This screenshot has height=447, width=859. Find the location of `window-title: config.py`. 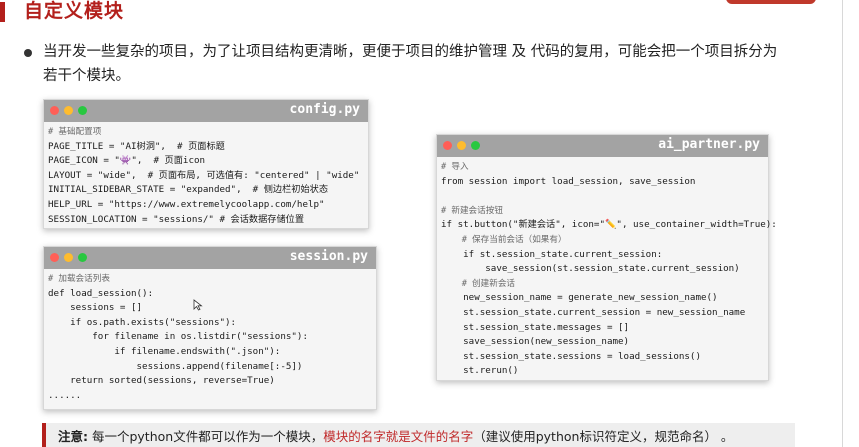

window-title: config.py is located at coordinates (324, 109).